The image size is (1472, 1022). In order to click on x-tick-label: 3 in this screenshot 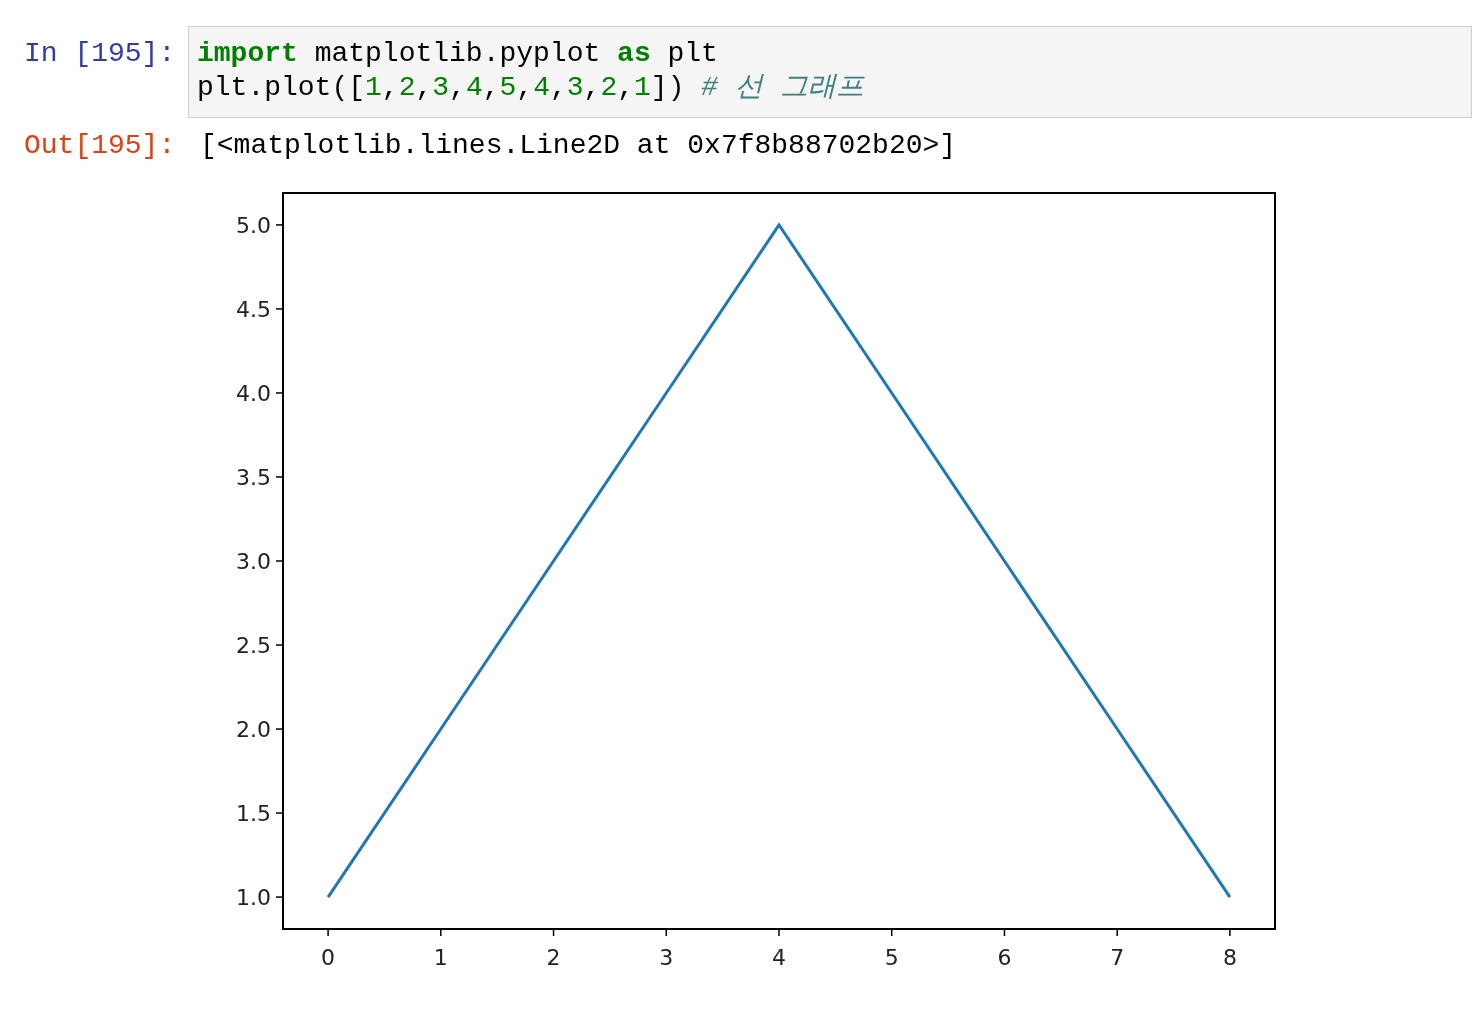, I will do `click(666, 957)`.